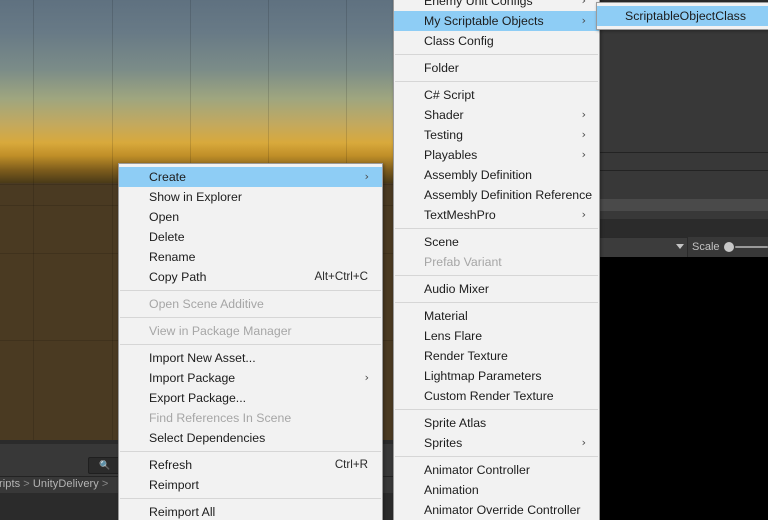 This screenshot has height=520, width=768. I want to click on menu-item-label: Animation, so click(451, 490).